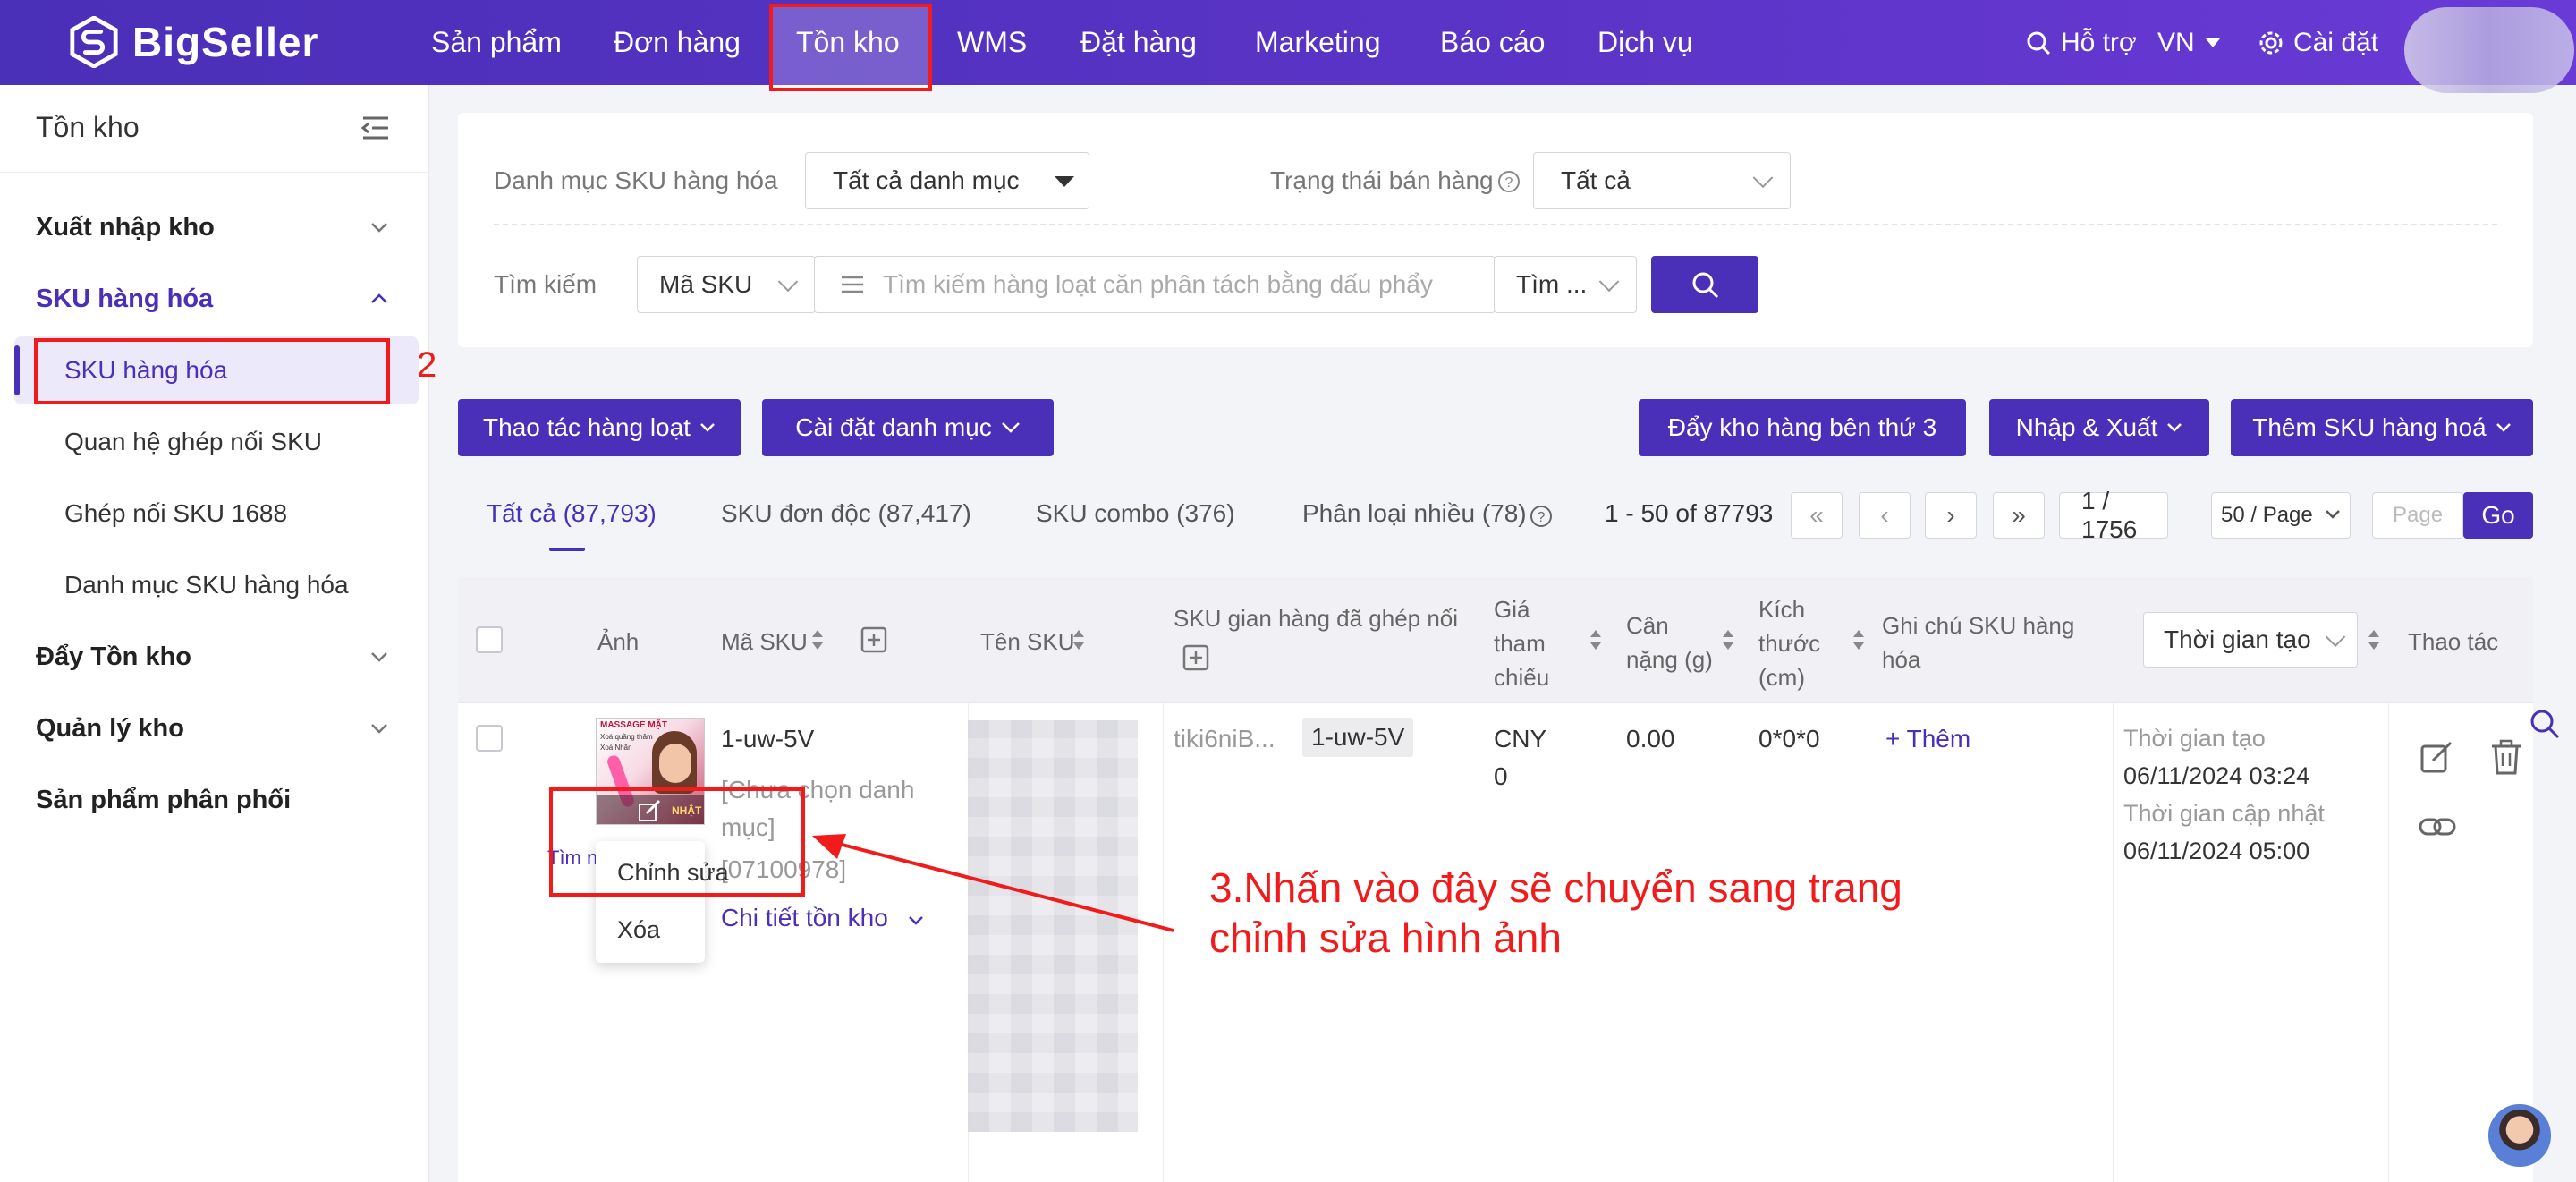 The height and width of the screenshot is (1182, 2576). What do you see at coordinates (1662, 180) in the screenshot?
I see `status-select: Tất cả` at bounding box center [1662, 180].